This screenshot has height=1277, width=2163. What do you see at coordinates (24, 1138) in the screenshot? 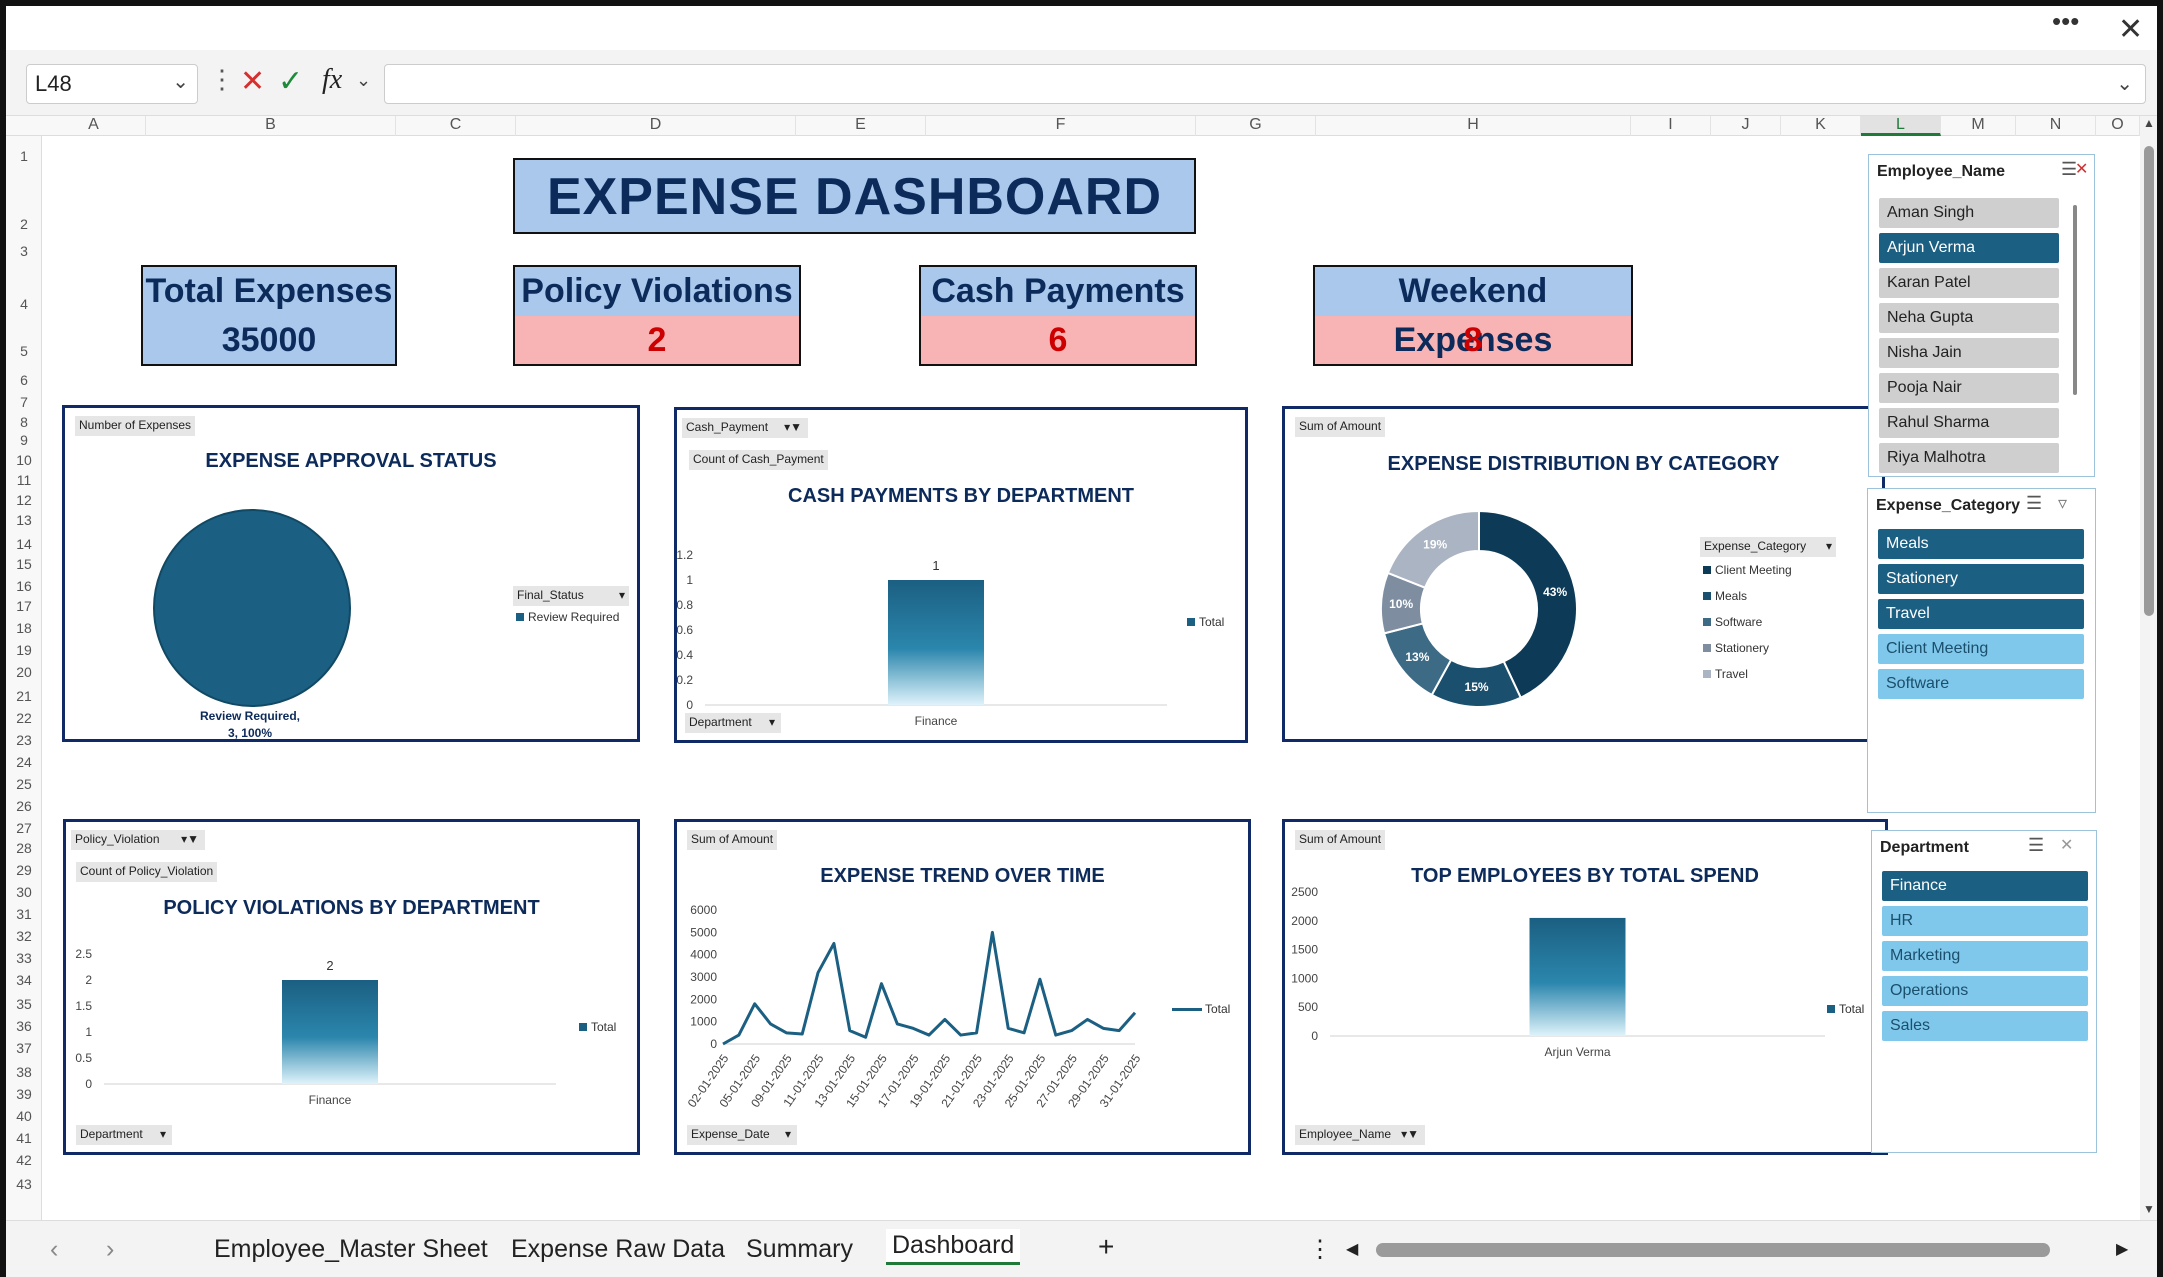
I see `row-header-41: 41` at bounding box center [24, 1138].